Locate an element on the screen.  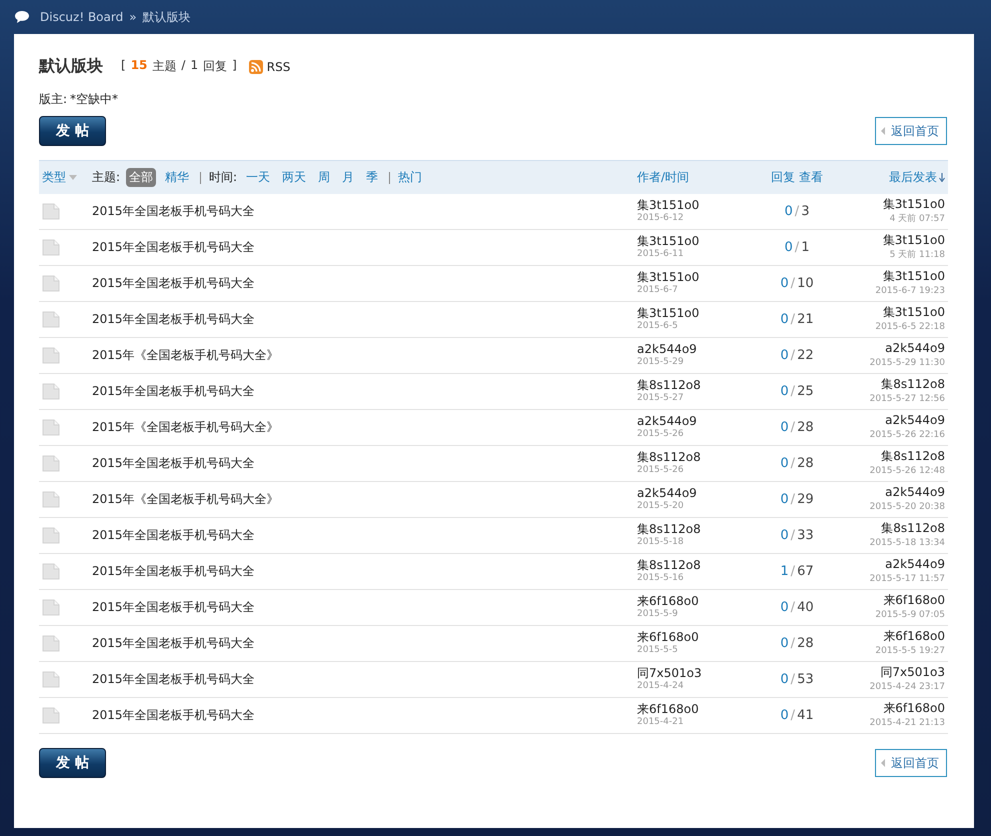
post-date: 2015-5-9 is located at coordinates (658, 614).